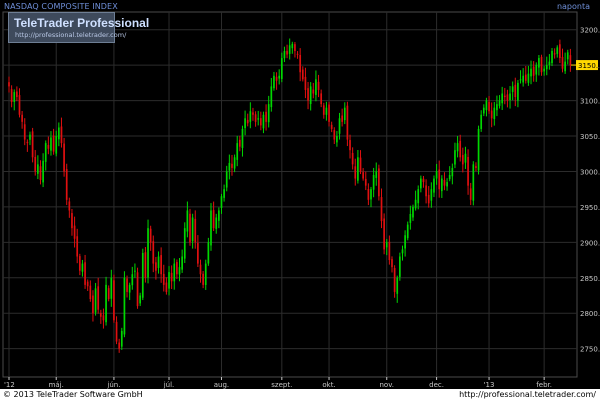 The height and width of the screenshot is (400, 600). What do you see at coordinates (590, 243) in the screenshot?
I see `y-tick-label: 2900.00` at bounding box center [590, 243].